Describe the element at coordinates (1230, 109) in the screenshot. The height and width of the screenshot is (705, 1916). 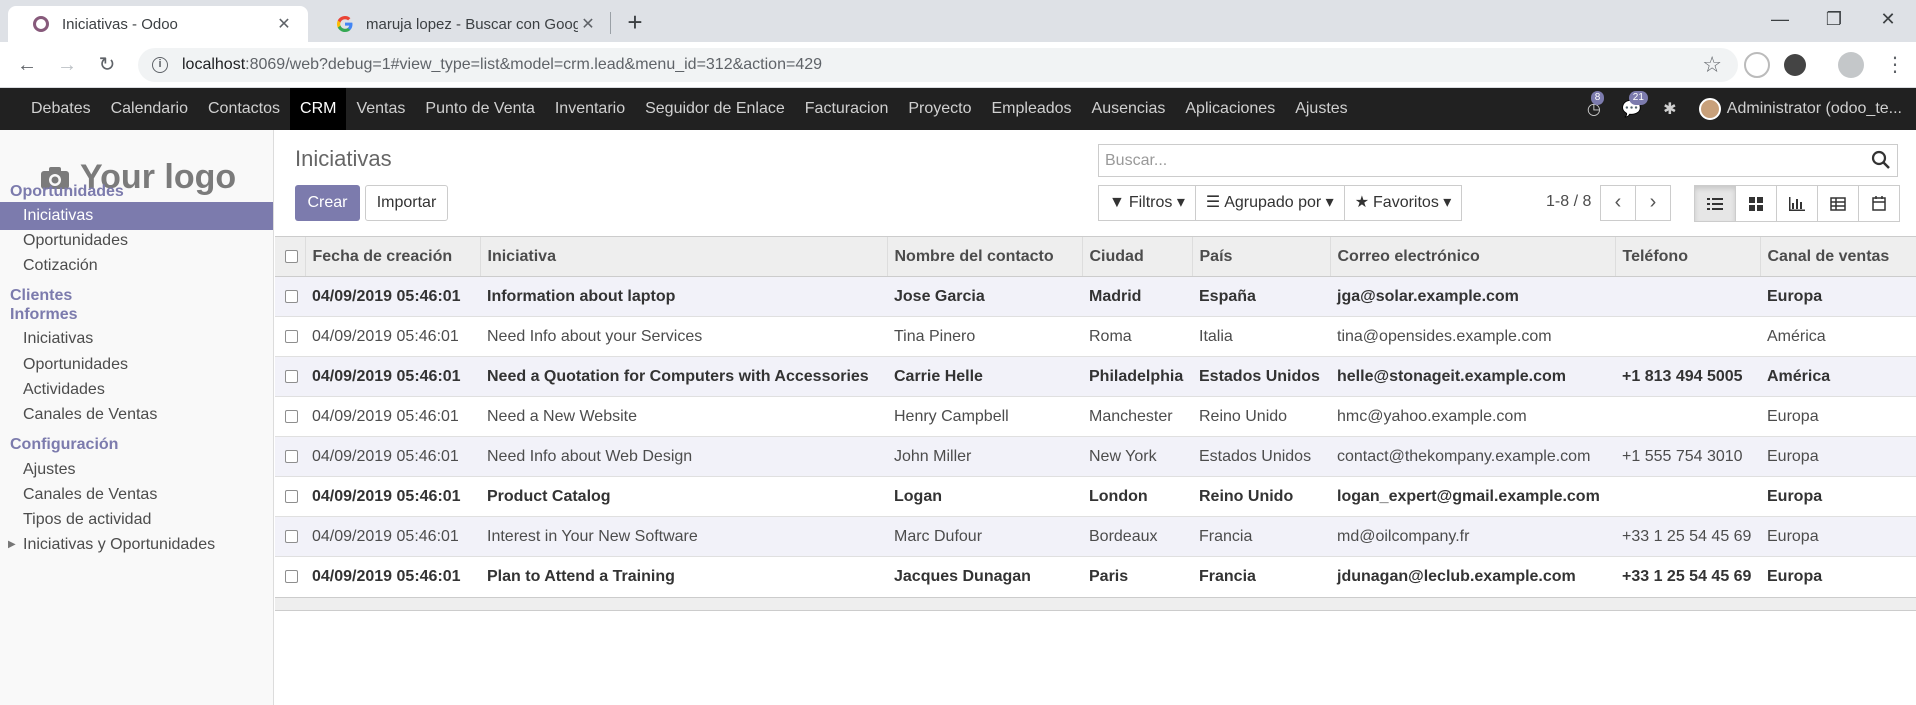
I see `menu-item-aplicaciones: Aplicaciones` at that location.